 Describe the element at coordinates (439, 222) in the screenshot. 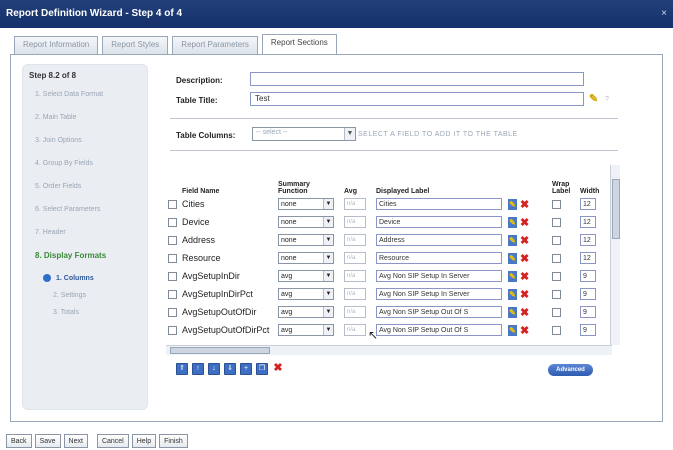

I see `displayed-label-field: Device` at that location.